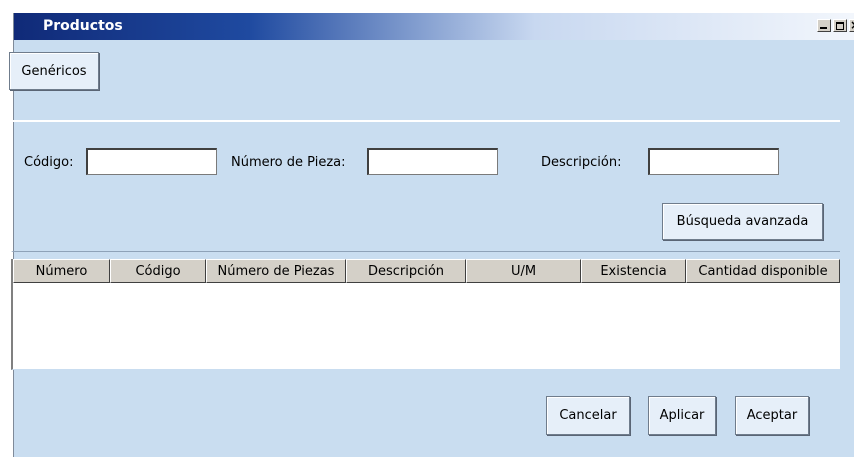 This screenshot has width=854, height=457. What do you see at coordinates (158, 271) in the screenshot?
I see `column-header-codigo: Código` at bounding box center [158, 271].